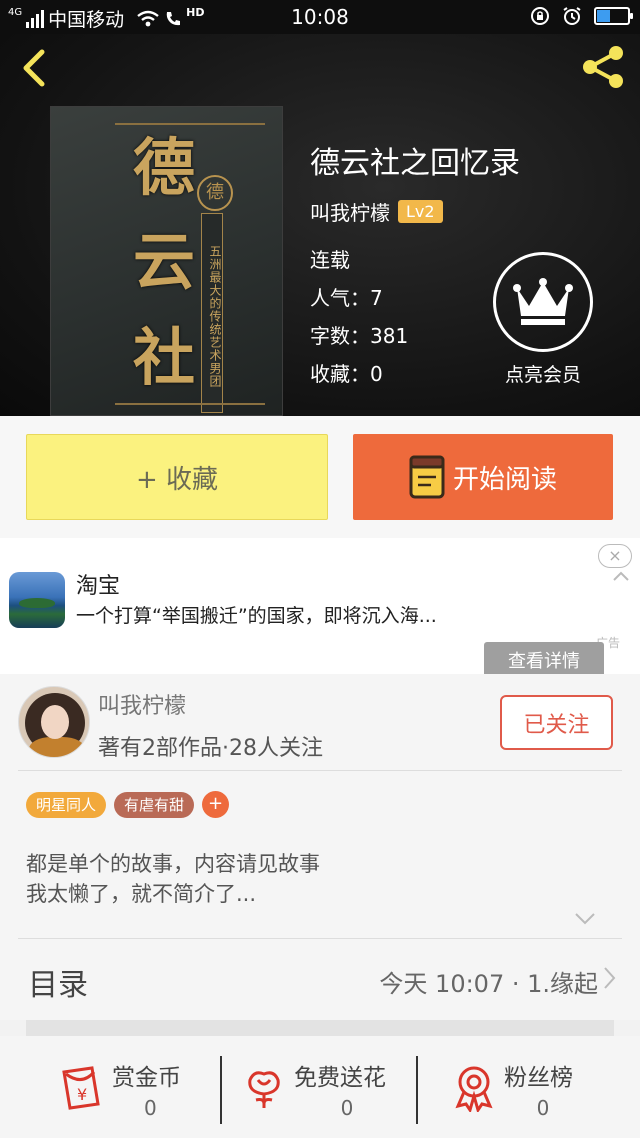 This screenshot has width=640, height=1138. I want to click on action-bar: + 收藏 开始阅读, so click(320, 477).